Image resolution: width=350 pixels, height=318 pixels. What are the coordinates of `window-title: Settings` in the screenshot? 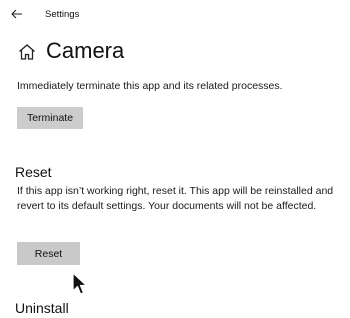 It's located at (62, 14).